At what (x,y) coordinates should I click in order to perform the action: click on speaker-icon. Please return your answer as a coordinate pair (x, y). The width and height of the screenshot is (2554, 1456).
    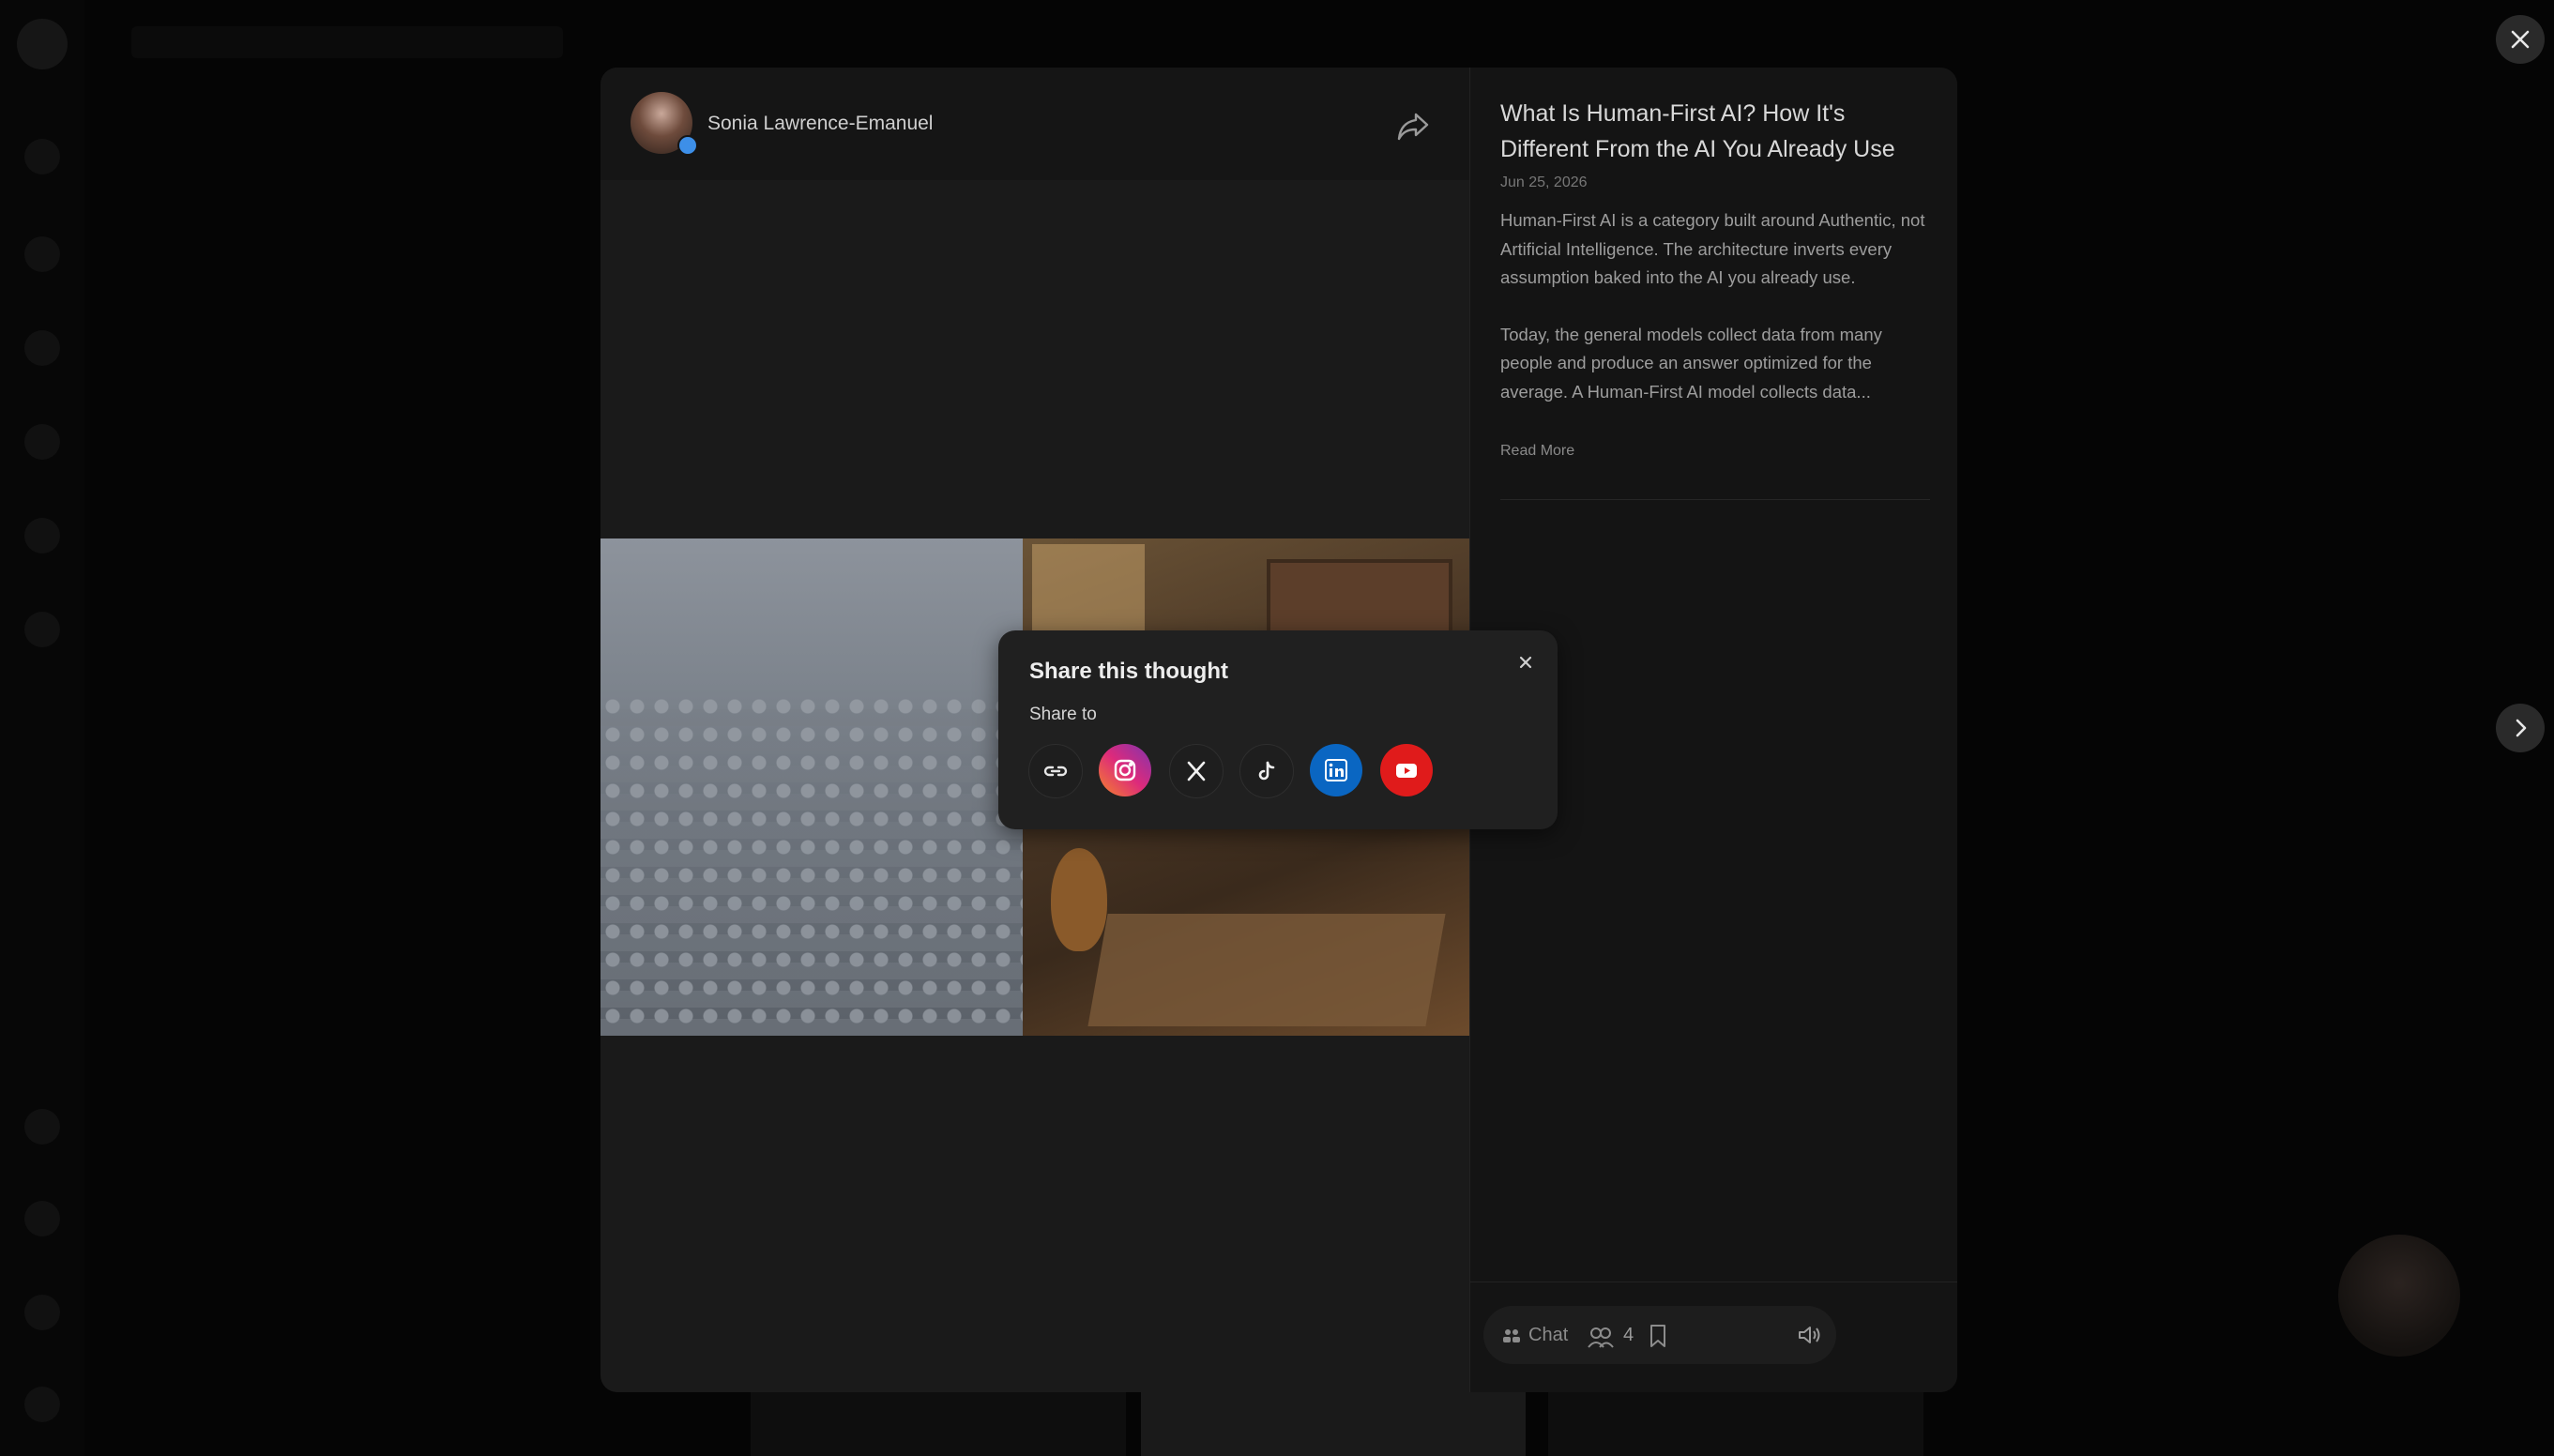
    Looking at the image, I should click on (1809, 1335).